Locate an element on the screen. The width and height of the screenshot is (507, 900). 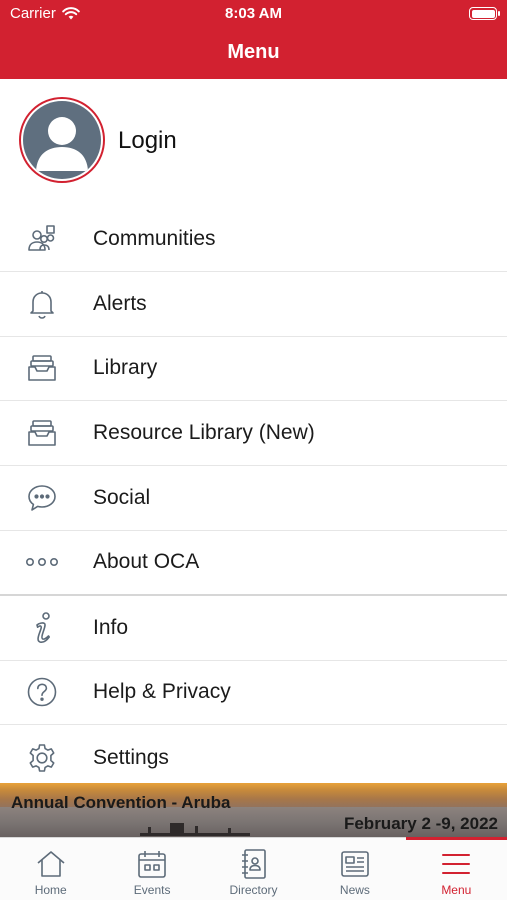
menu-item-alerts: Alerts is located at coordinates (253, 304).